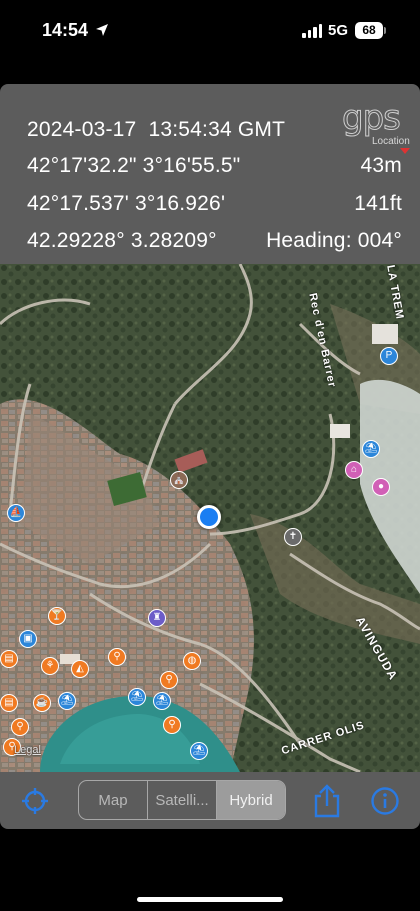  What do you see at coordinates (57, 616) in the screenshot?
I see `bar-poi: 🍸` at bounding box center [57, 616].